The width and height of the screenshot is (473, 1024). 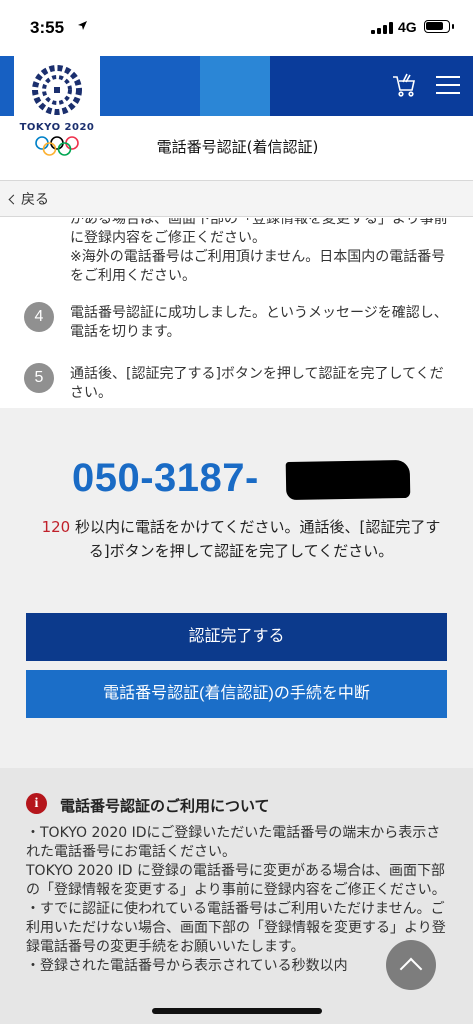 What do you see at coordinates (57, 127) in the screenshot?
I see `logo-text: TOKYO 2020` at bounding box center [57, 127].